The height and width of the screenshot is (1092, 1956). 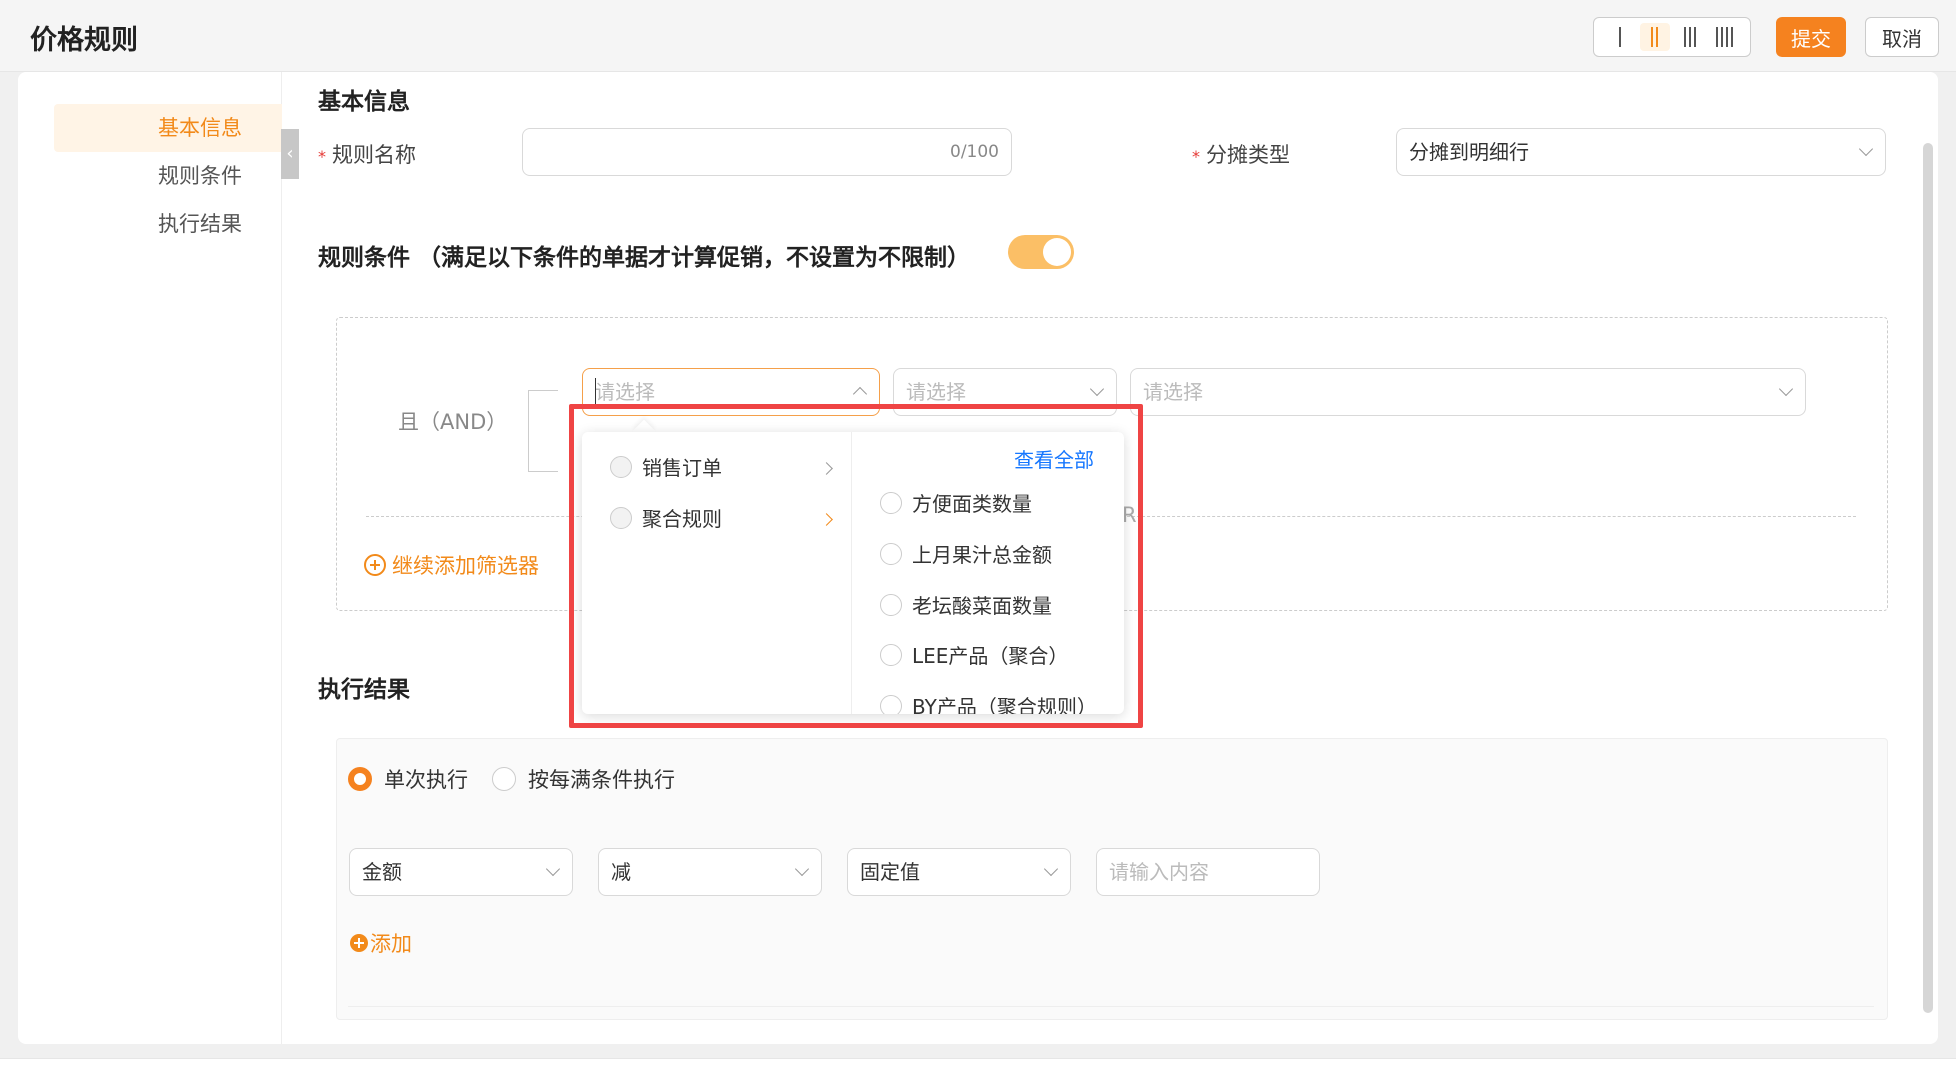 What do you see at coordinates (1654, 37) in the screenshot?
I see `two-column-option` at bounding box center [1654, 37].